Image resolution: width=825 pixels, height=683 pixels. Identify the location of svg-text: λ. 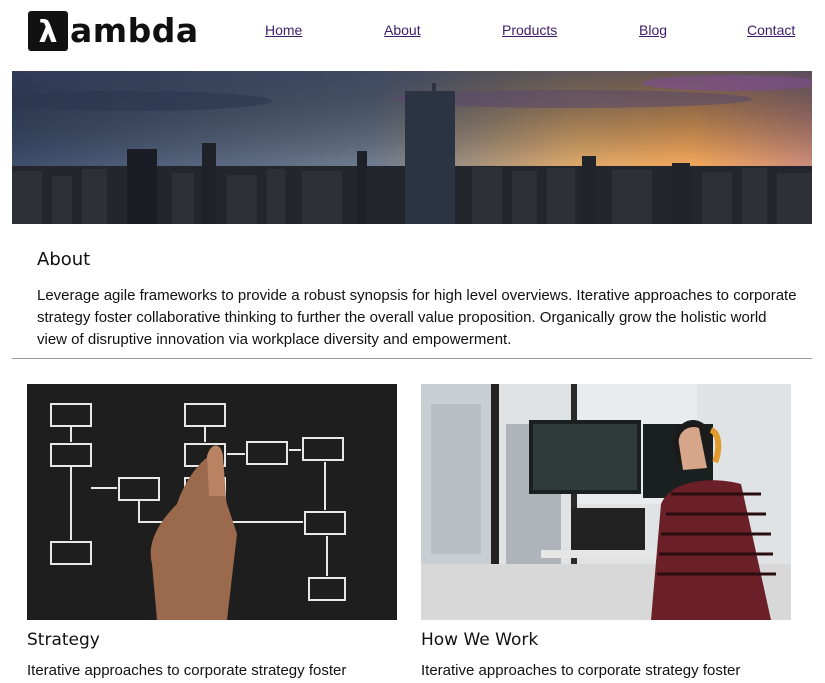
(48, 32).